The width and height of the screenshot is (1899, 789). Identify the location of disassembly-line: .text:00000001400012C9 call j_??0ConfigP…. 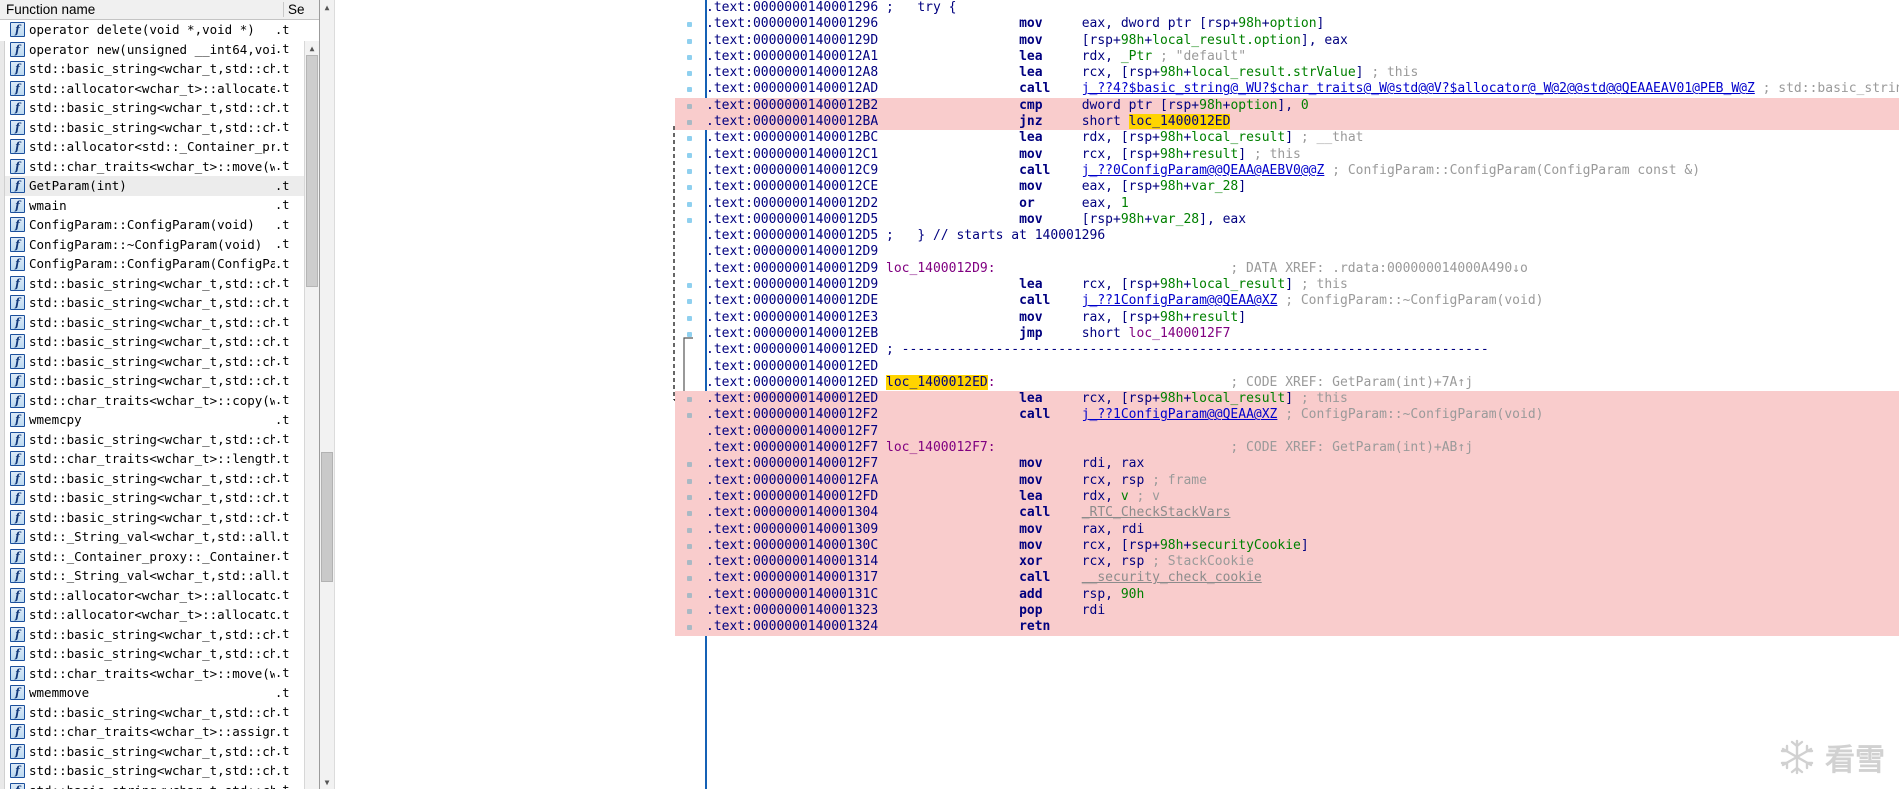
(1287, 171).